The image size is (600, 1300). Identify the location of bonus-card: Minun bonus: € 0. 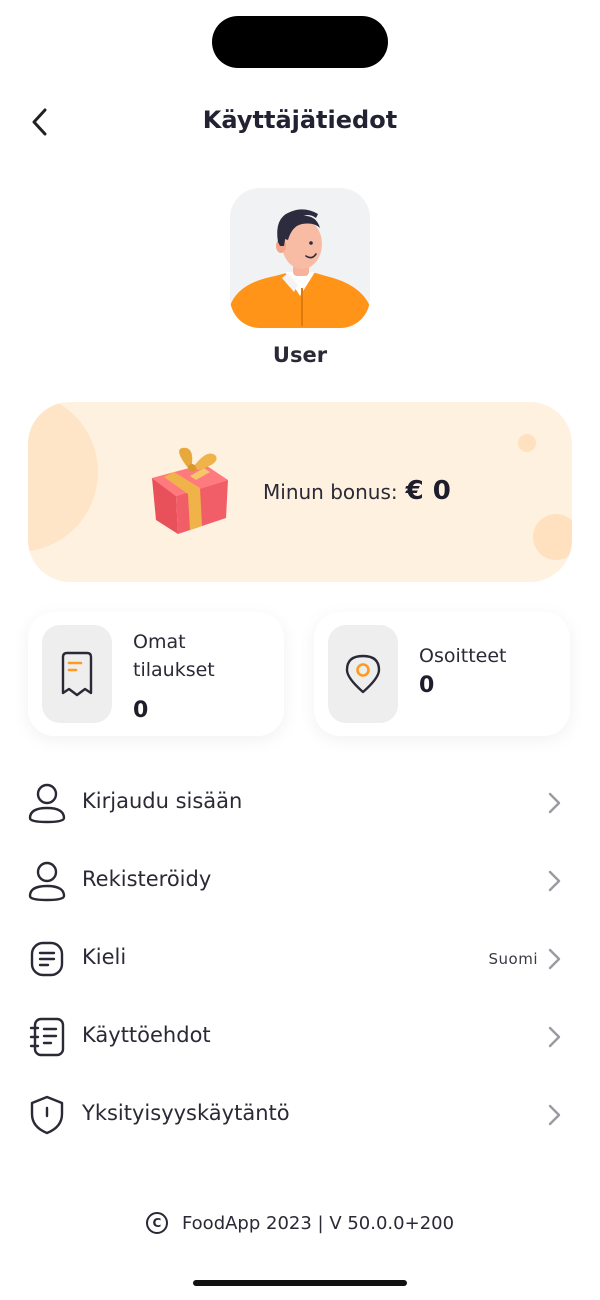
(300, 492).